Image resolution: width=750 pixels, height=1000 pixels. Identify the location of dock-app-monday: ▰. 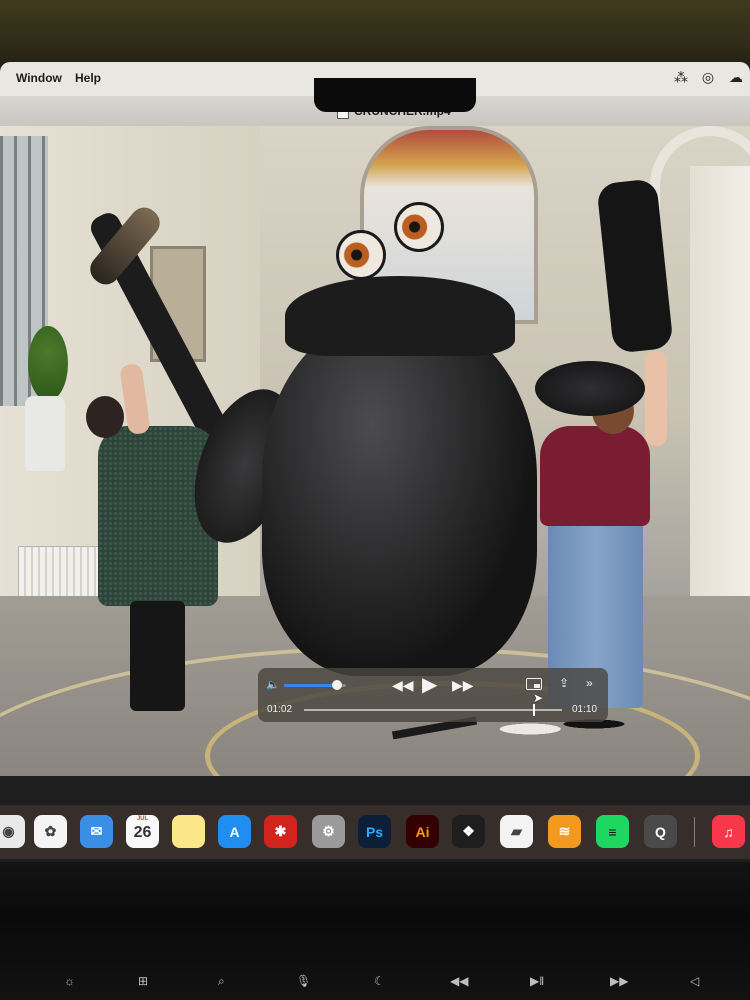
(516, 831).